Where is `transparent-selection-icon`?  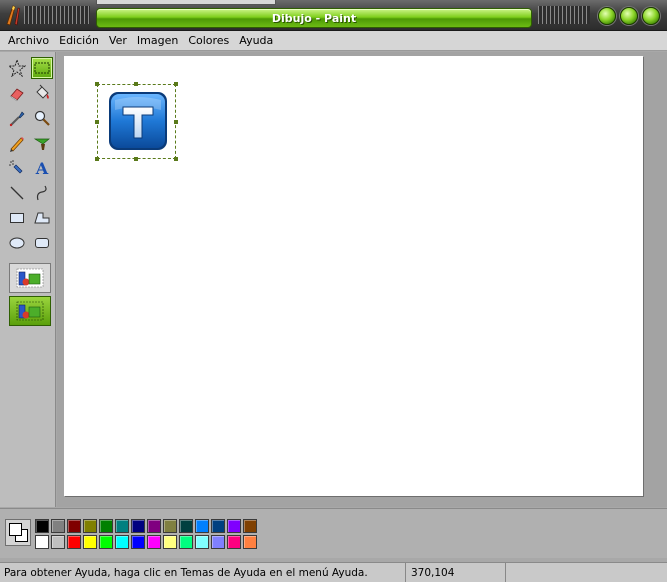
transparent-selection-icon is located at coordinates (30, 311).